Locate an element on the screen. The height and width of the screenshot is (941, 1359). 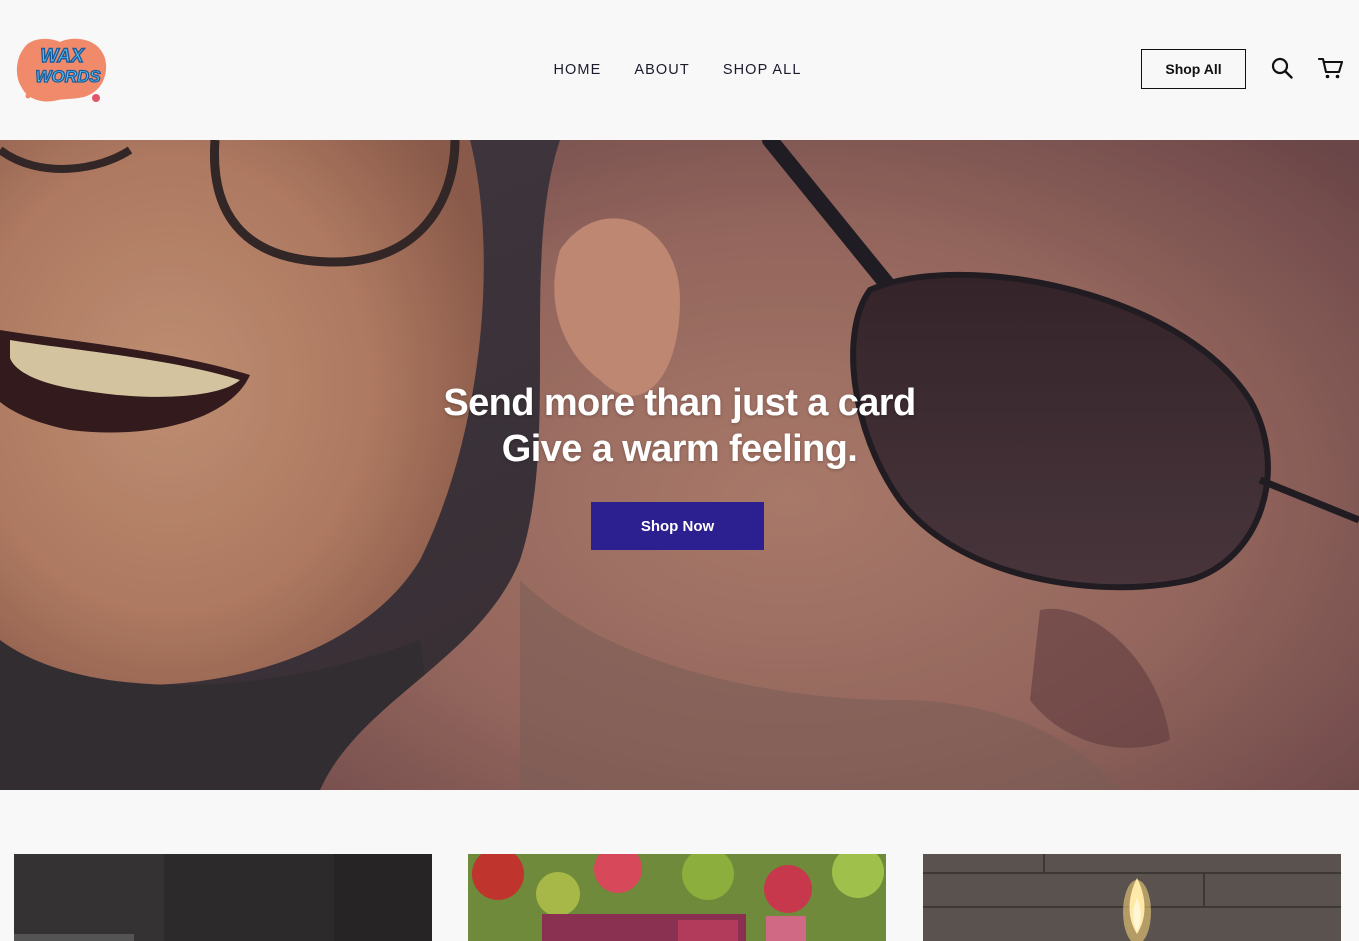
shop-now-button: Shop Now is located at coordinates (677, 526).